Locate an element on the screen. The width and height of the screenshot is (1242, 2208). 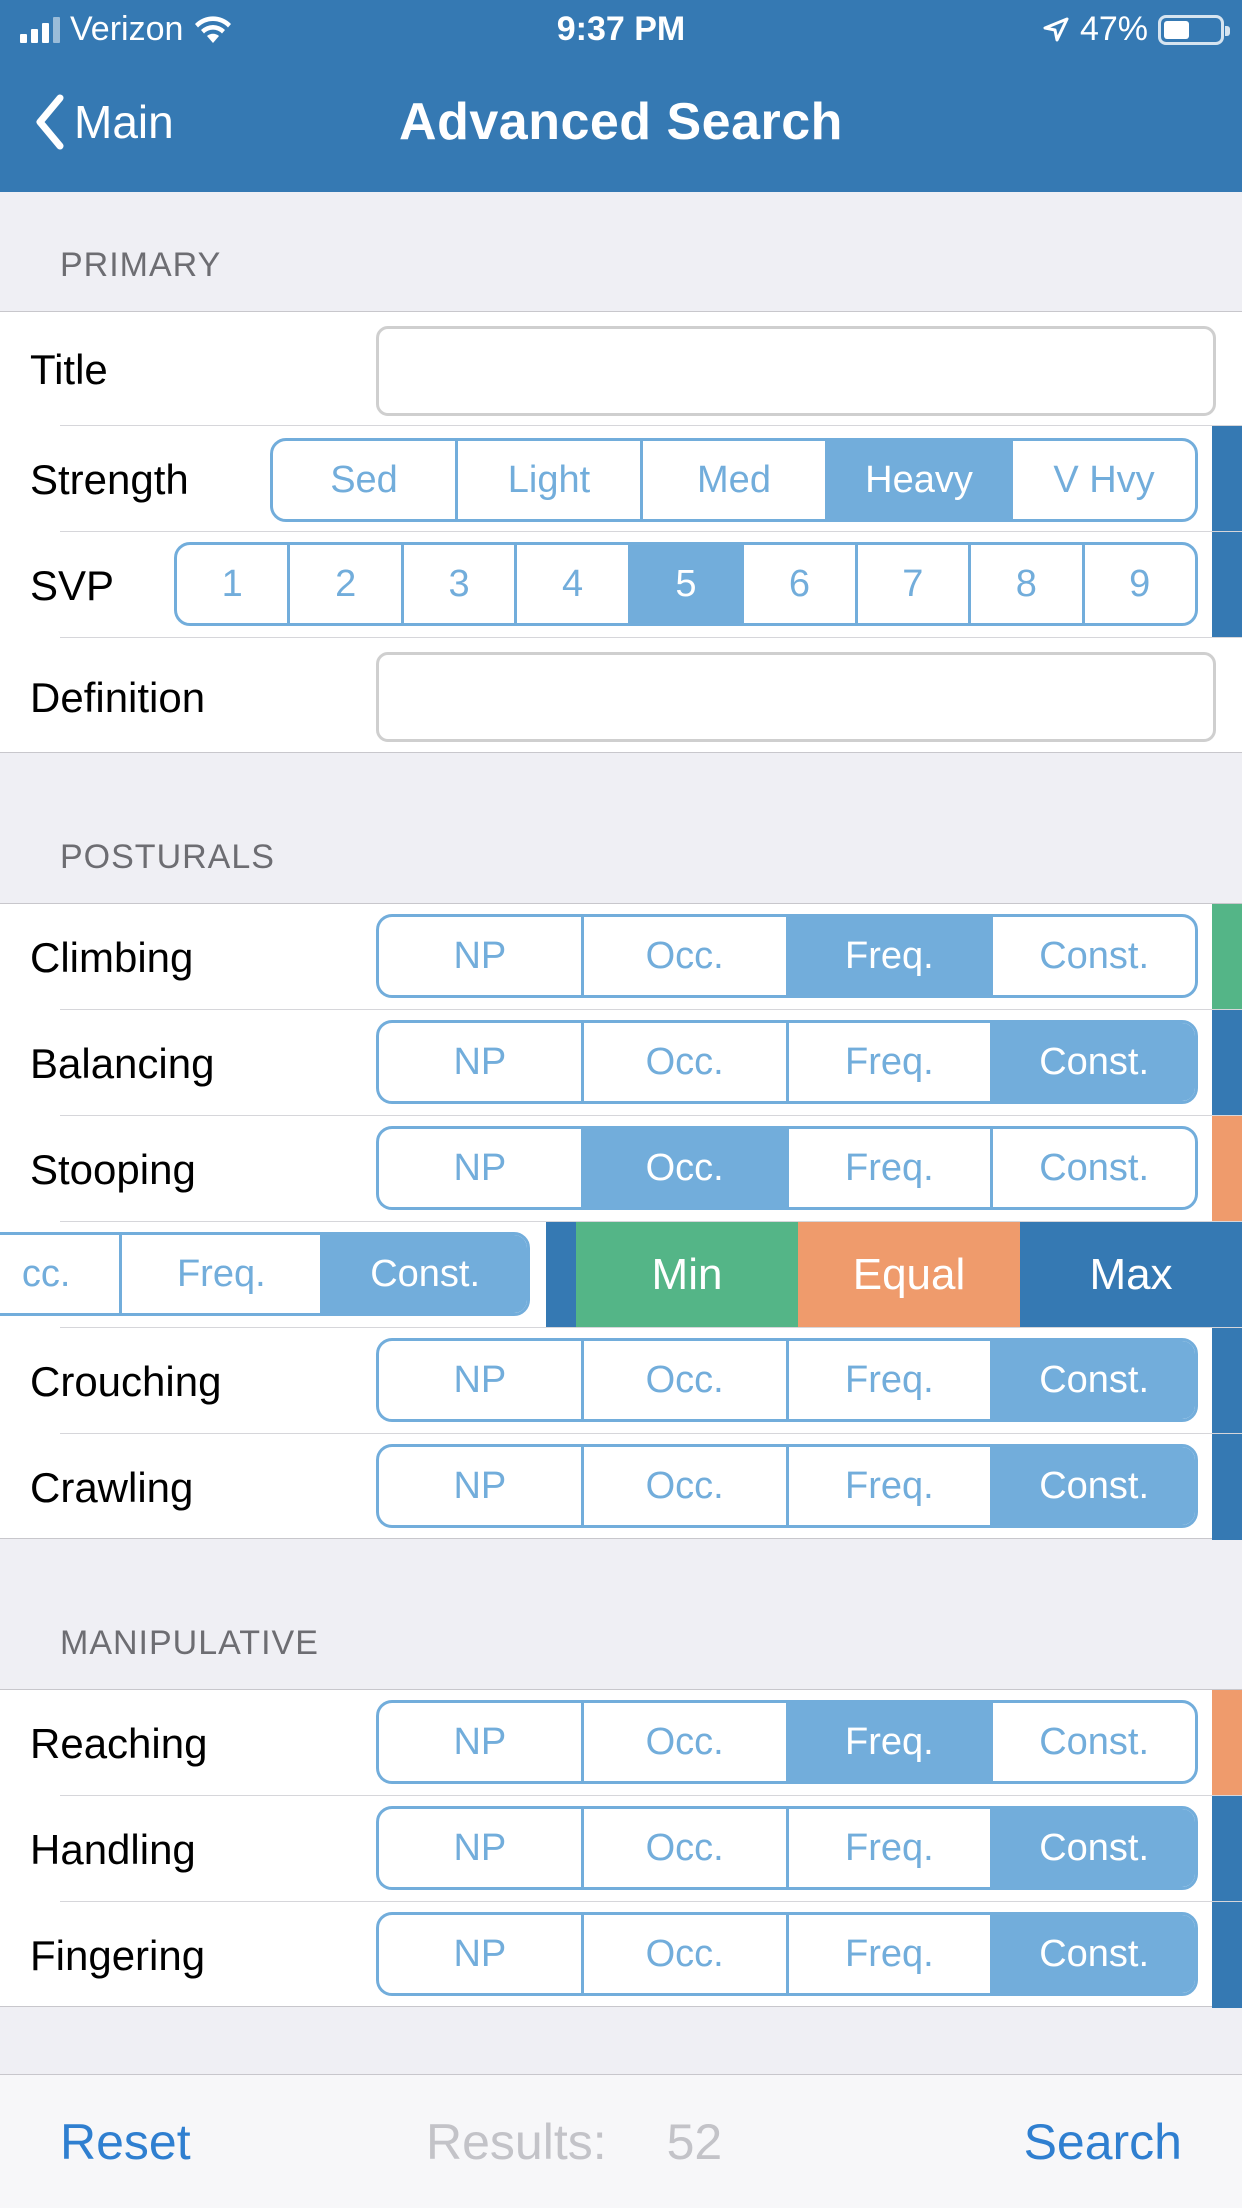
climbing-option-freq: Freq. is located at coordinates (888, 956).